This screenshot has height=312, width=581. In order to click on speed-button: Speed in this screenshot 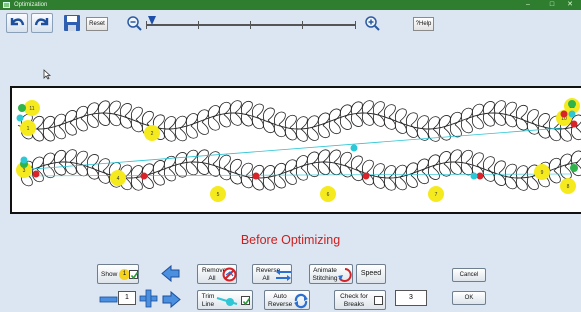, I will do `click(371, 274)`.